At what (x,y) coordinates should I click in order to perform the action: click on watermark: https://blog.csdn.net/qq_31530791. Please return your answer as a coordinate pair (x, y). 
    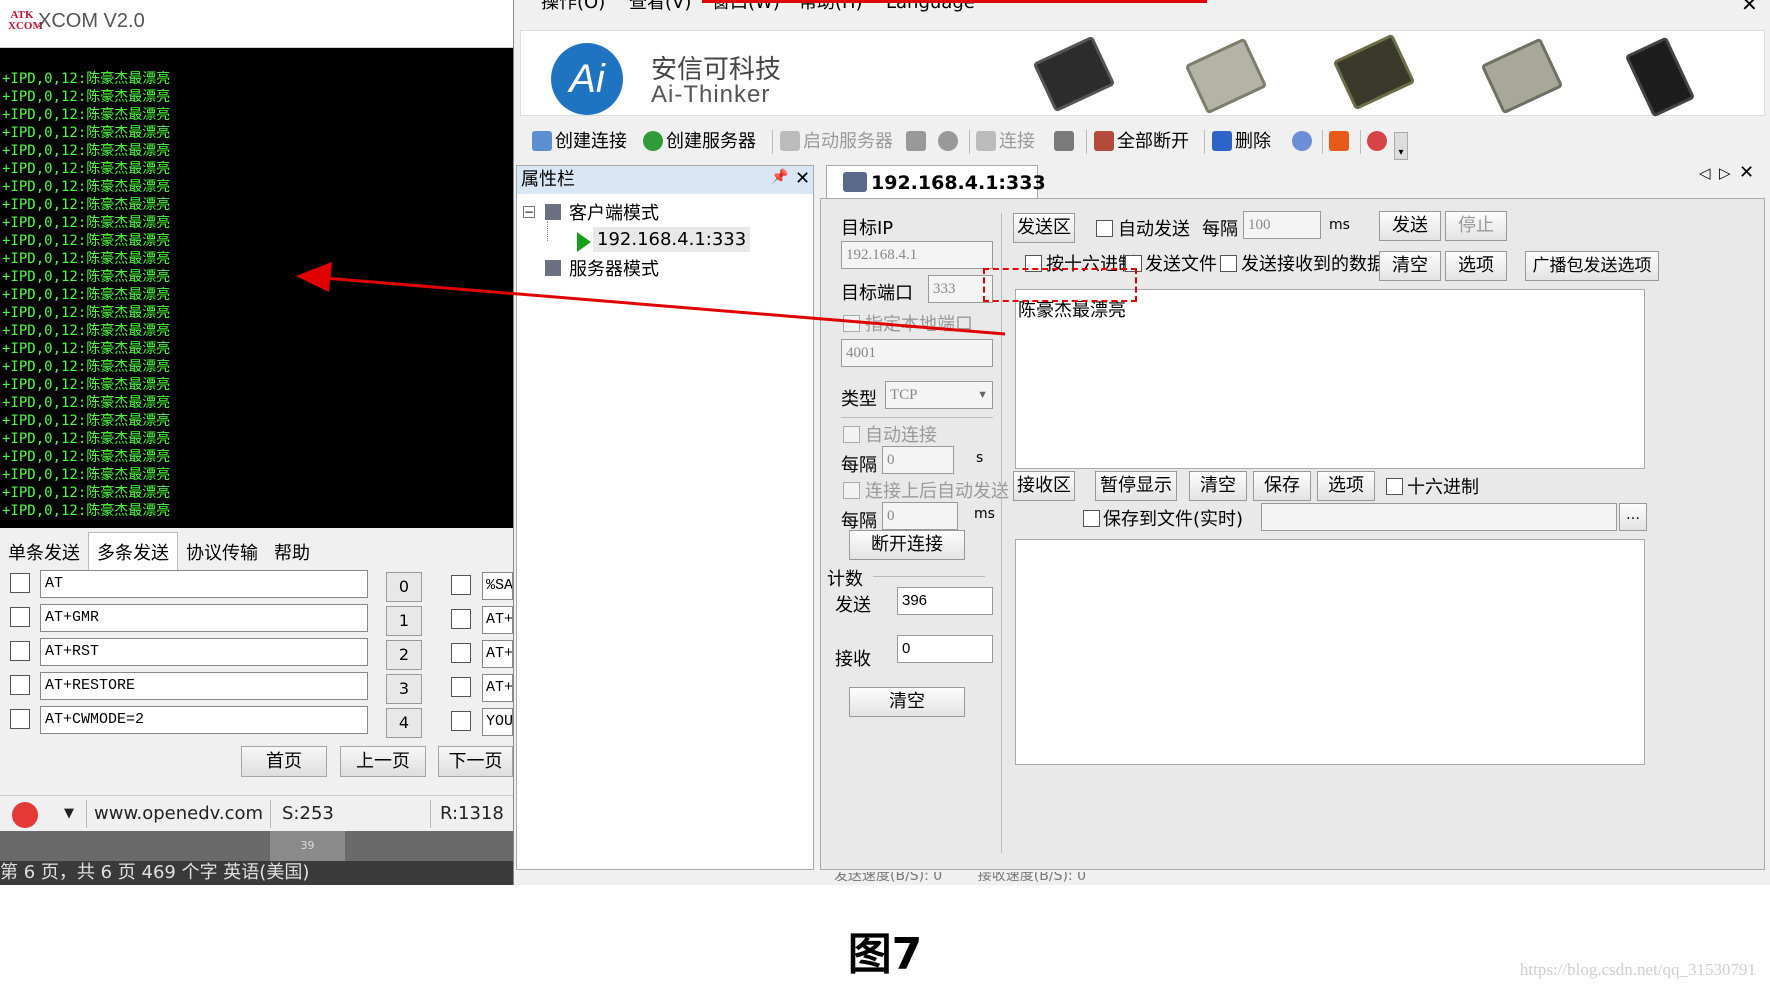
    Looking at the image, I should click on (1637, 969).